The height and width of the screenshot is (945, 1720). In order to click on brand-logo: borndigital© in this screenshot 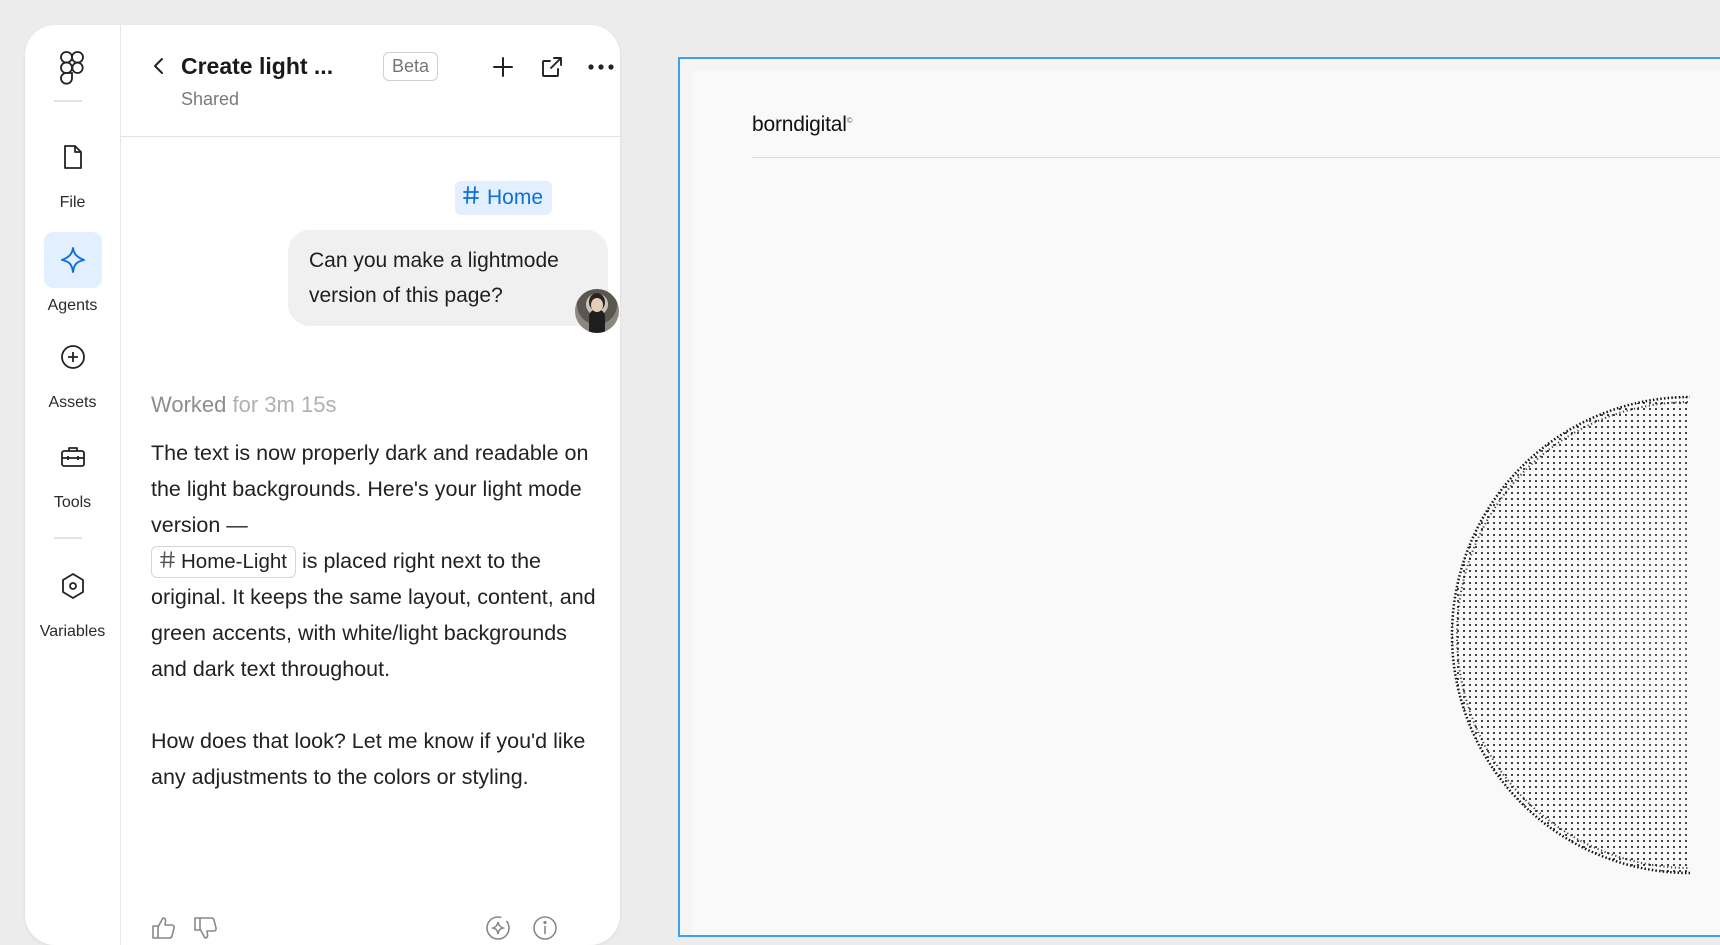, I will do `click(802, 125)`.